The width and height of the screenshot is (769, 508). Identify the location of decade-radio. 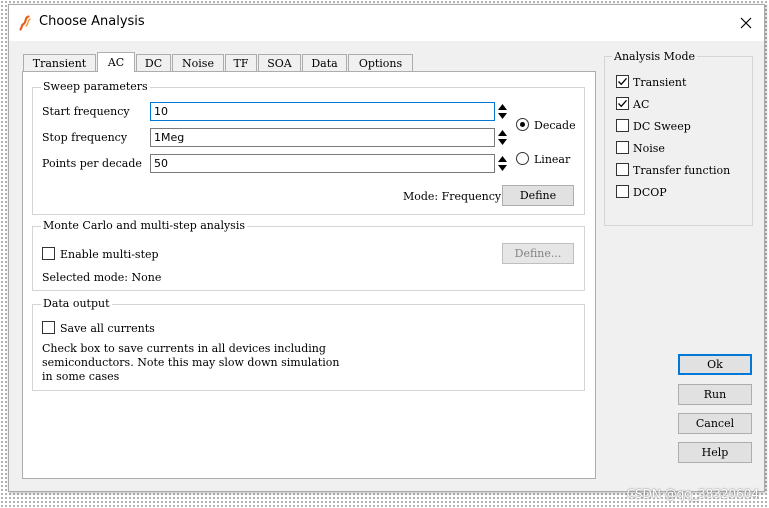
(522, 124).